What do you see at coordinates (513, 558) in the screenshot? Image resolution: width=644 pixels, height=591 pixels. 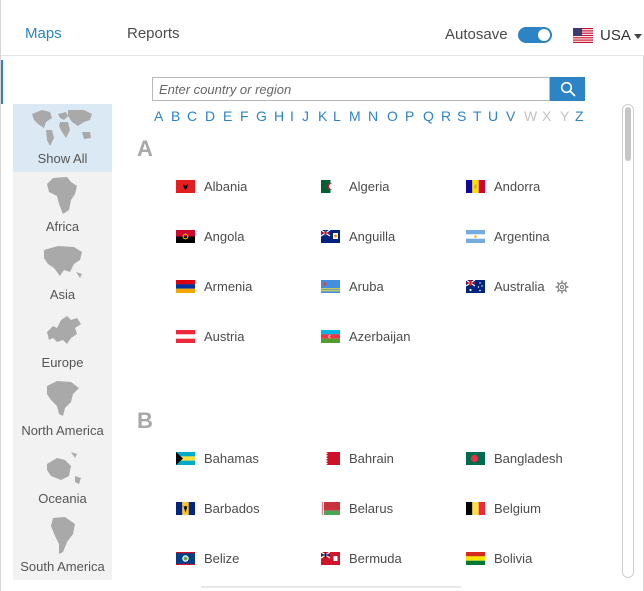 I see `country-name: Bolivia` at bounding box center [513, 558].